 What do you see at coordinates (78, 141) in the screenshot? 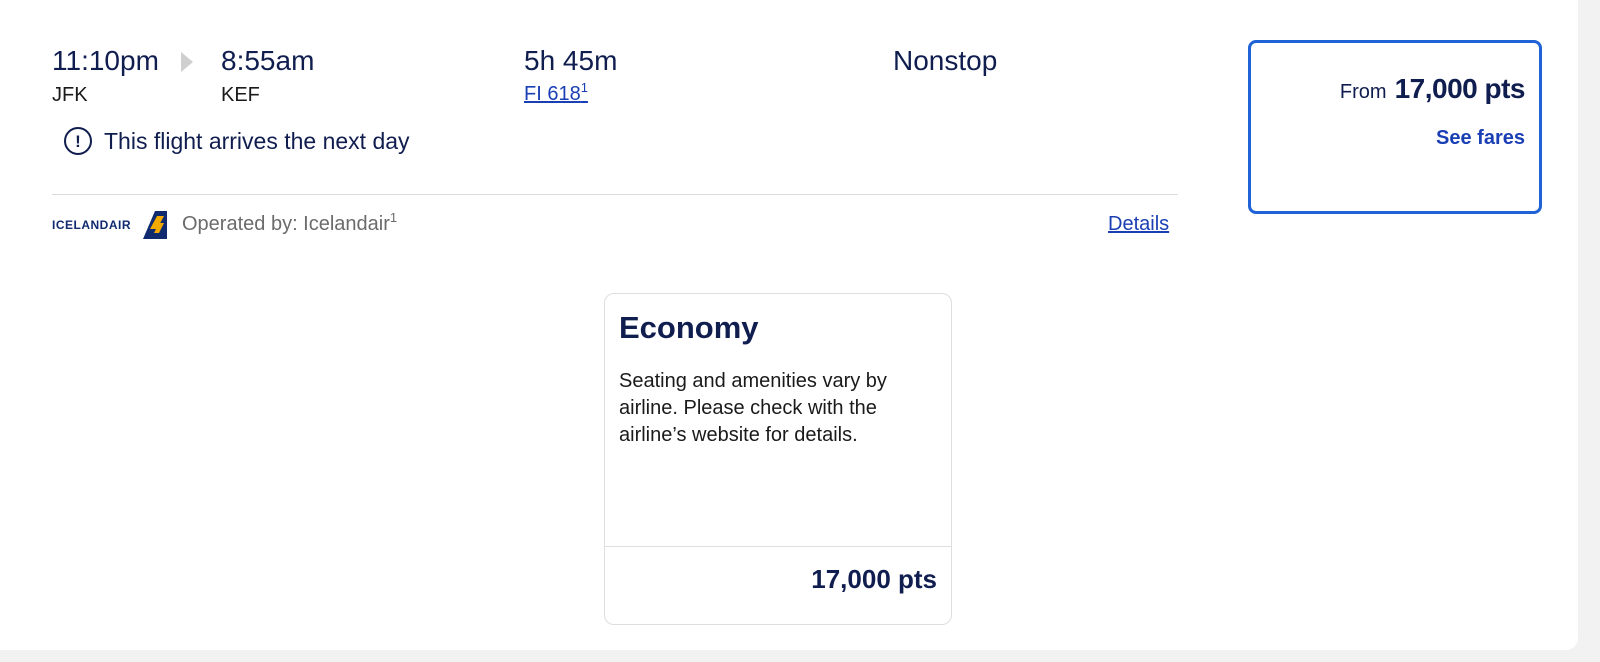
I see `info-icon: !` at bounding box center [78, 141].